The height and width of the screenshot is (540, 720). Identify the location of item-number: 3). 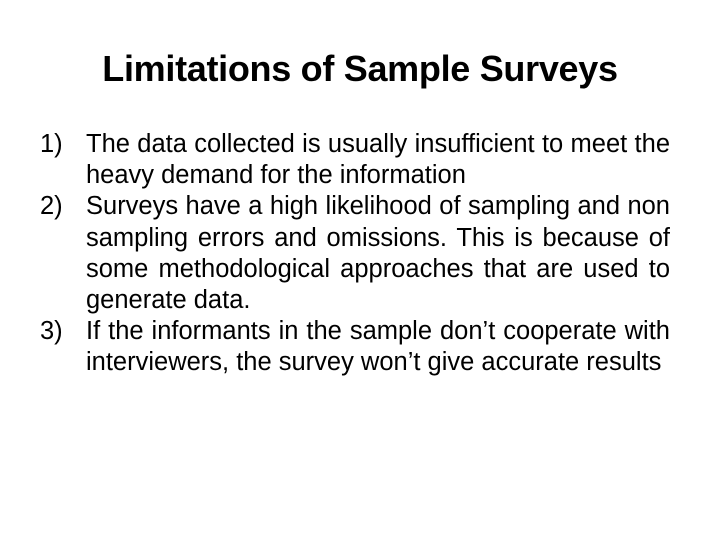
(51, 331).